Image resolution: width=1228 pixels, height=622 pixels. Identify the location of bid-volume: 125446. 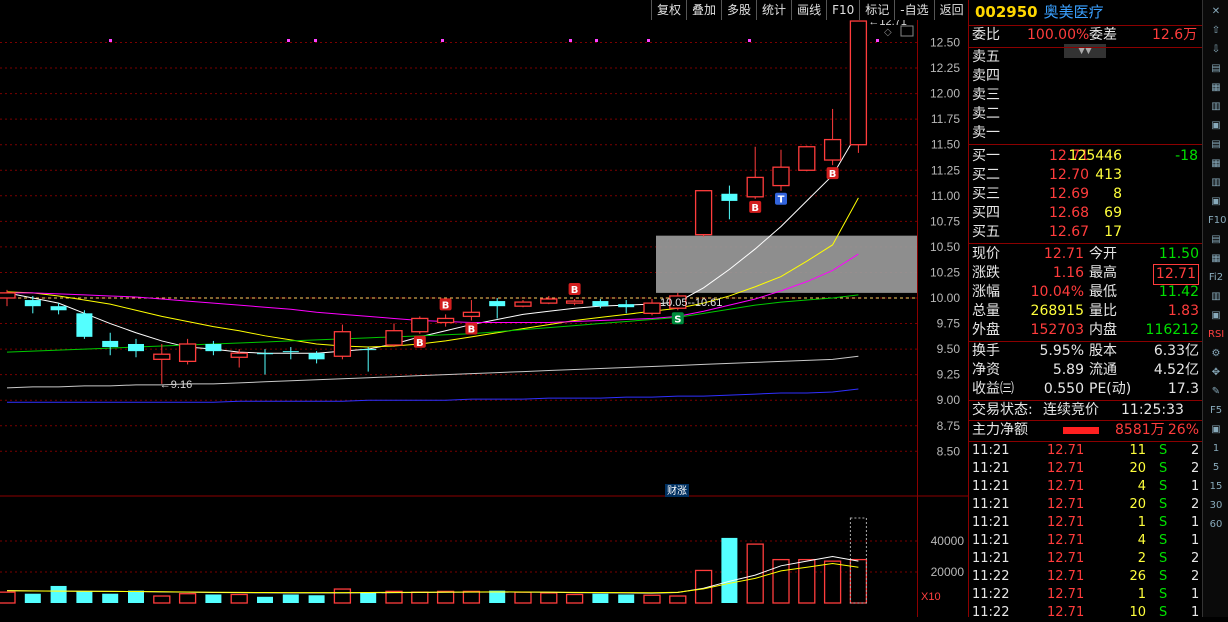
(1095, 156).